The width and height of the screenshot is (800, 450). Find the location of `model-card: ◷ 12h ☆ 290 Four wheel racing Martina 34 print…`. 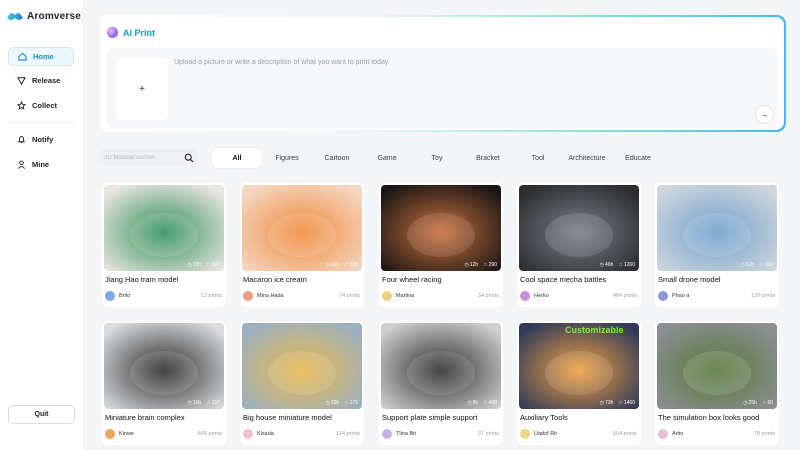

model-card: ◷ 12h ☆ 290 Four wheel racing Martina 34 print… is located at coordinates (441, 245).